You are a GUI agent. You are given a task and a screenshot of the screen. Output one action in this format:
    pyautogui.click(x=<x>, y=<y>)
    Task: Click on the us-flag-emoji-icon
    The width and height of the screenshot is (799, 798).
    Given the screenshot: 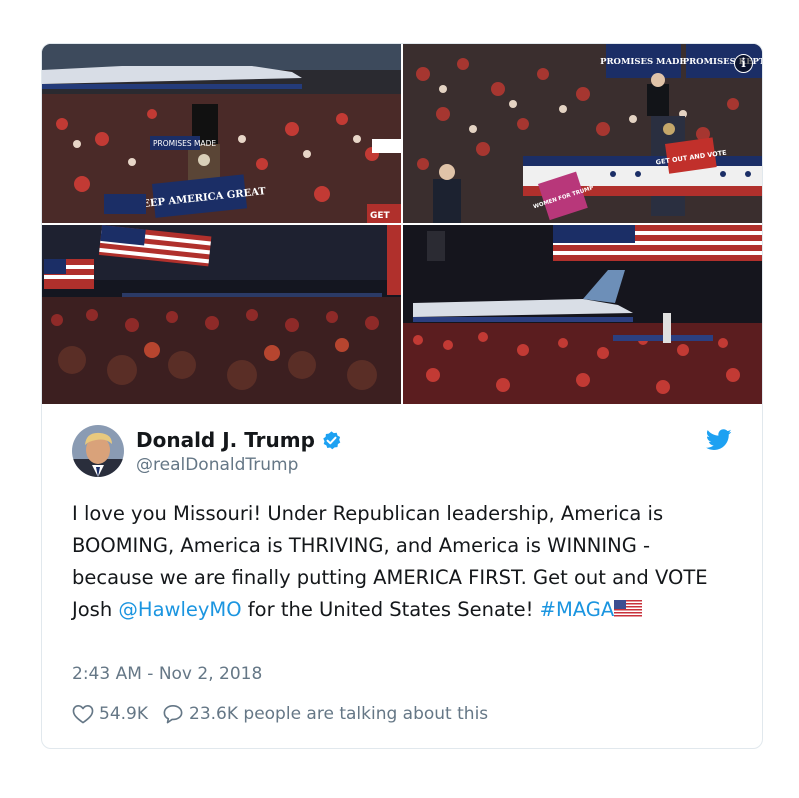 What is the action you would take?
    pyautogui.click(x=628, y=608)
    